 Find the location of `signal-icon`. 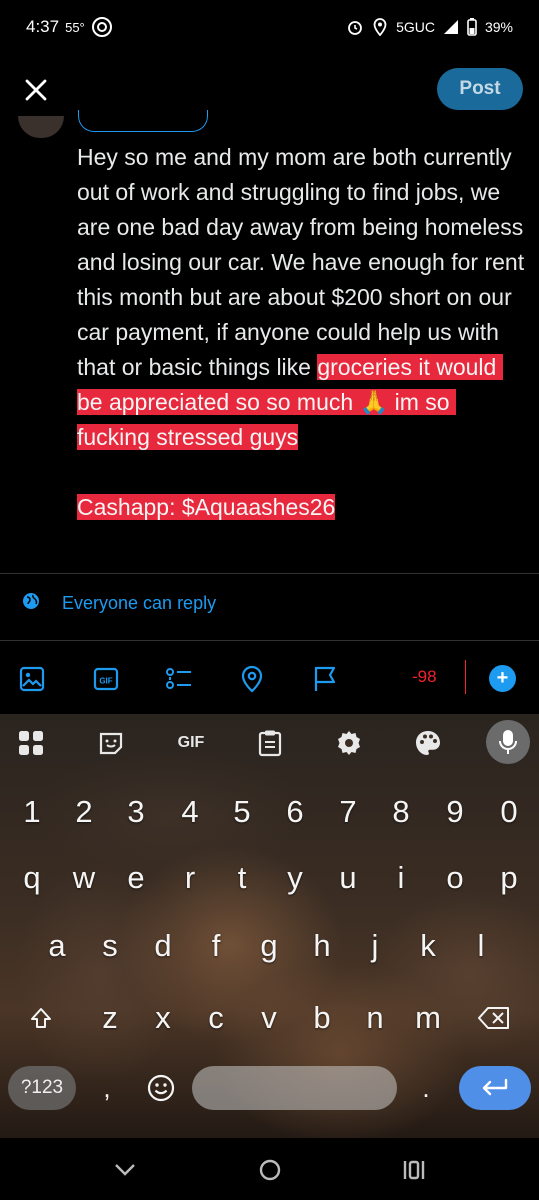

signal-icon is located at coordinates (451, 27).